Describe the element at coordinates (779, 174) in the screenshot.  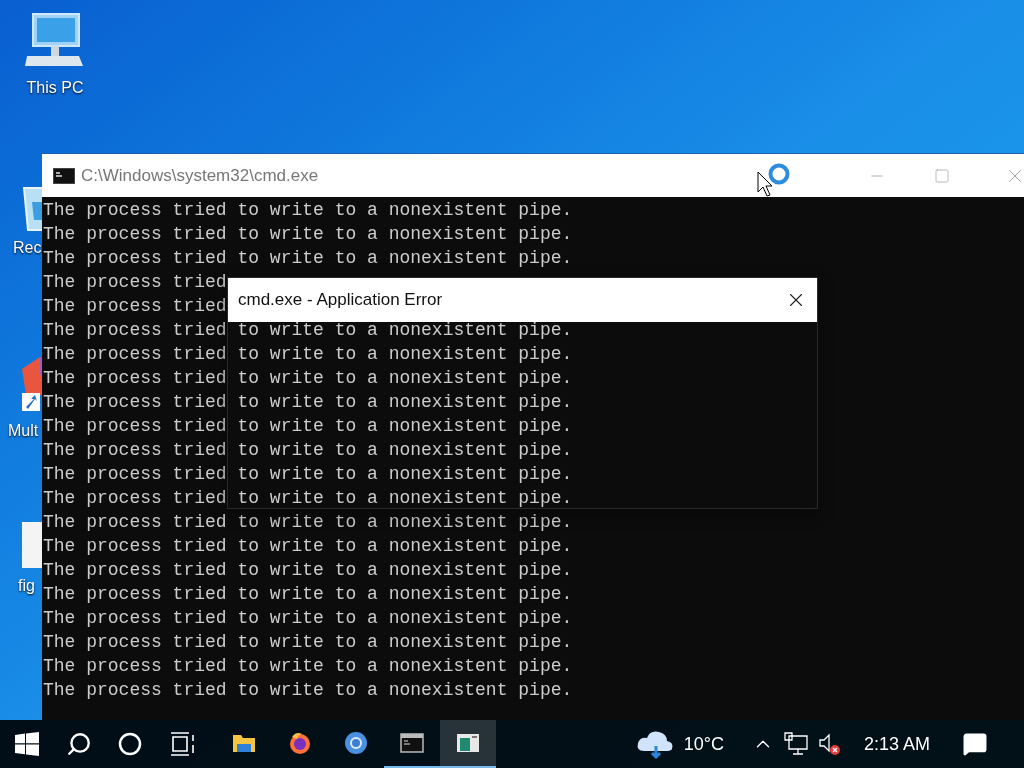
I see `busy-icon` at that location.